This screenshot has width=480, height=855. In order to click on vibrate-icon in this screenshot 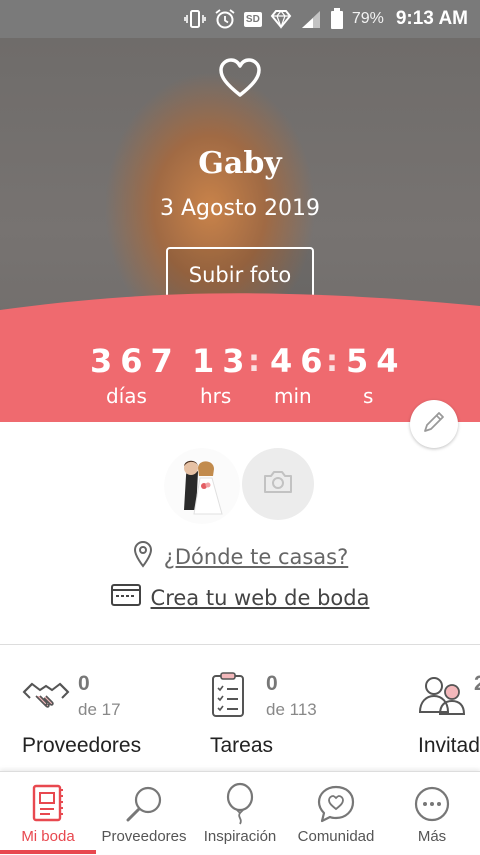, I will do `click(195, 19)`.